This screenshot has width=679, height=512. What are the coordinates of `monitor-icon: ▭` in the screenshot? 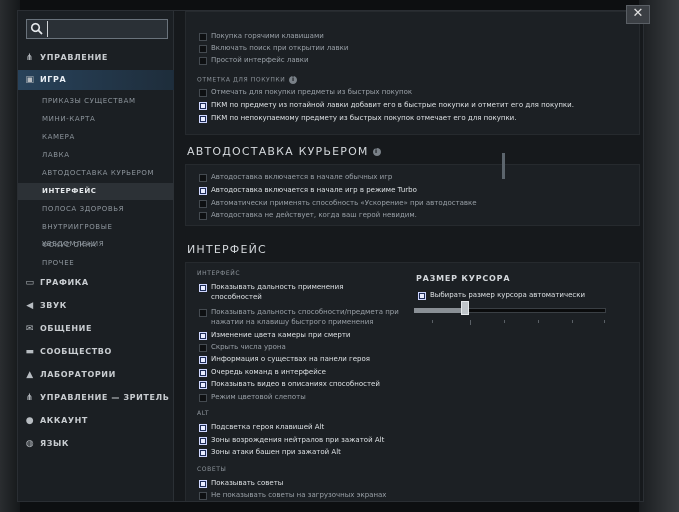 It's located at (30, 283).